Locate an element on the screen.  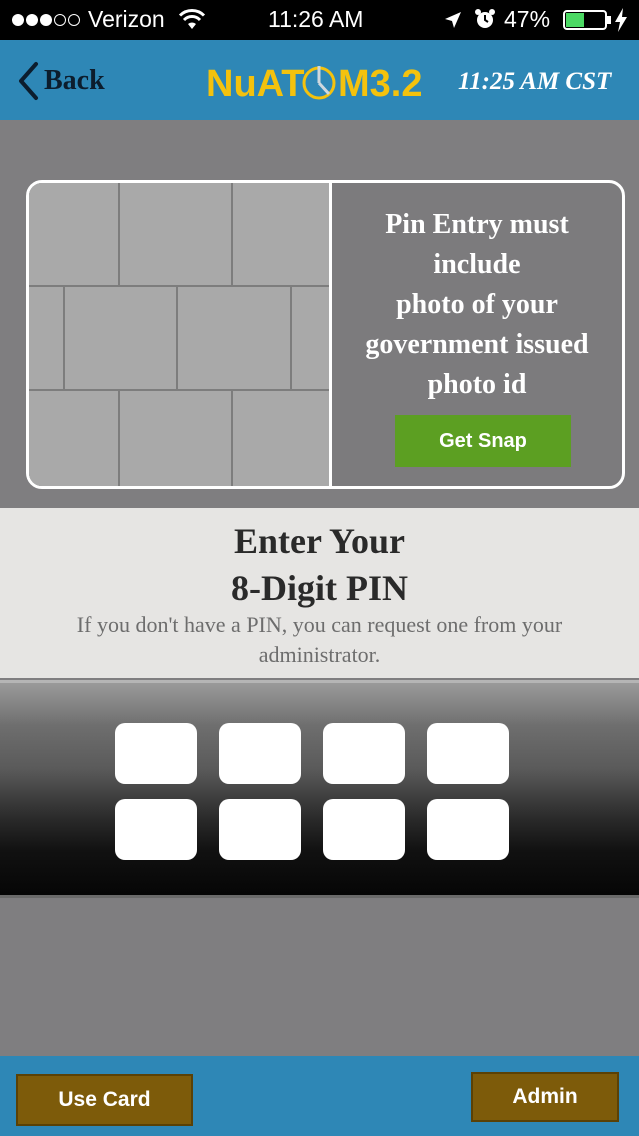
alarm-clock-icon is located at coordinates (485, 18).